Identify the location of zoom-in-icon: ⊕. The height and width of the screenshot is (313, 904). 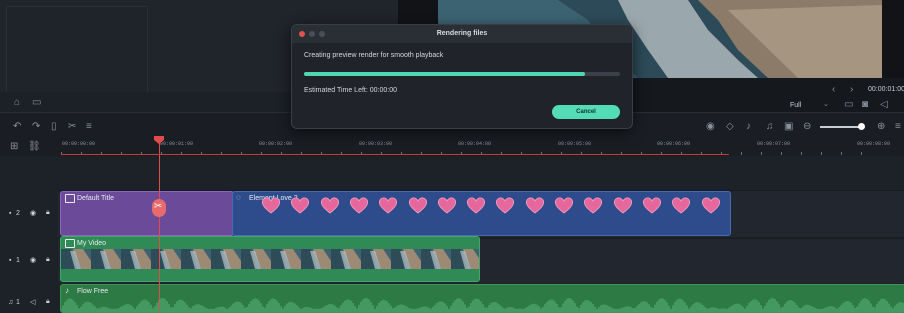
(881, 127).